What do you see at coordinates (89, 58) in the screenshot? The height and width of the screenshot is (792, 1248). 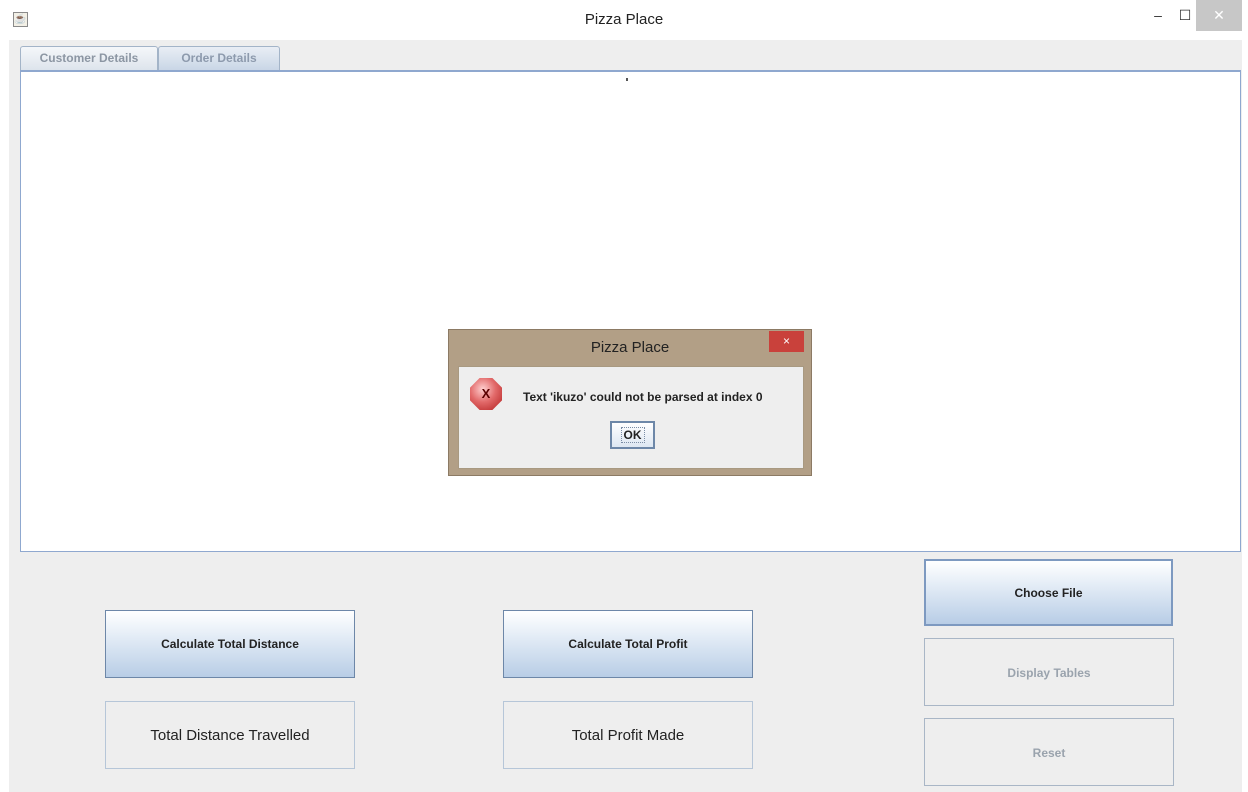 I see `tab-customer-details: Customer Details` at bounding box center [89, 58].